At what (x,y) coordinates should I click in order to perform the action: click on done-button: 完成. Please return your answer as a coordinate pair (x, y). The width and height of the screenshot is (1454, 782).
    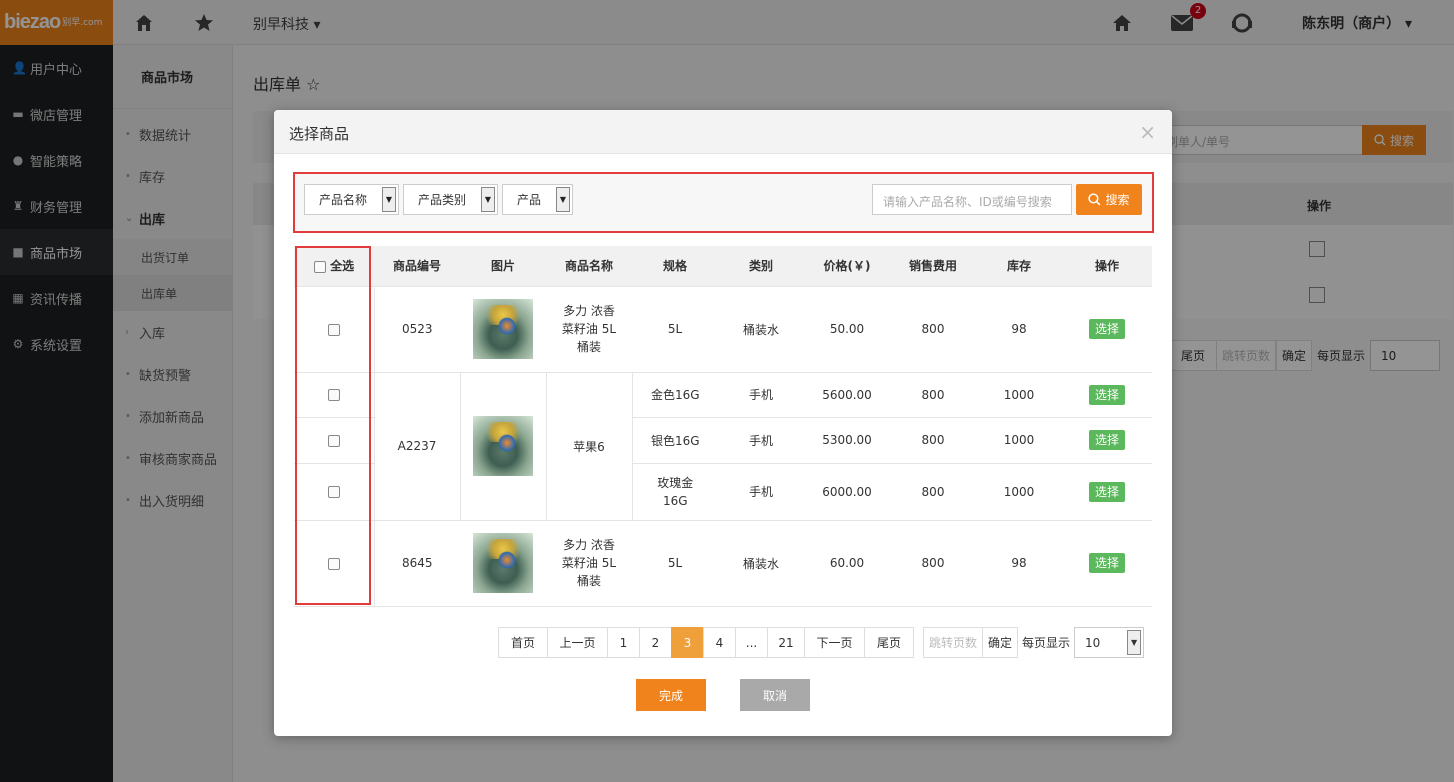
    Looking at the image, I should click on (671, 695).